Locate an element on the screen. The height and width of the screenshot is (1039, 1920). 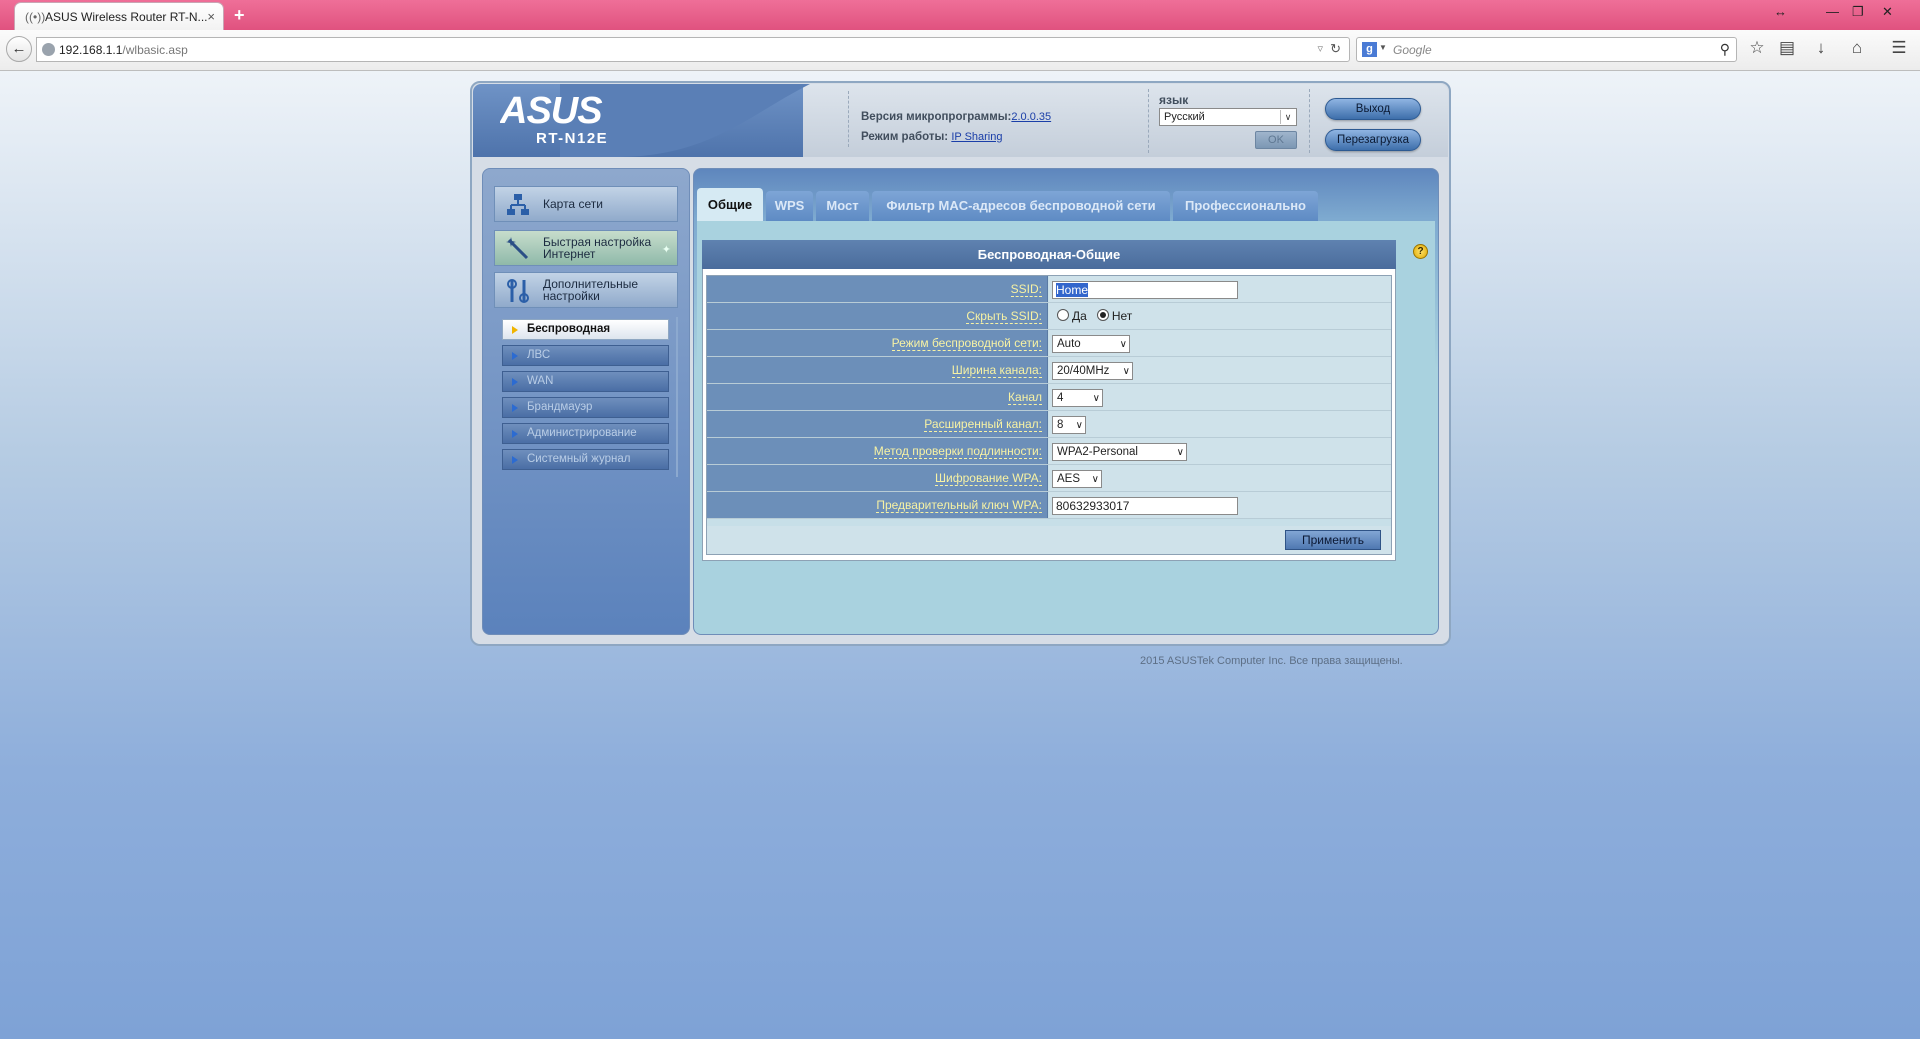
row-wireless-mode: Режим беспроводной сети: Auto ∨ is located at coordinates (1049, 343).